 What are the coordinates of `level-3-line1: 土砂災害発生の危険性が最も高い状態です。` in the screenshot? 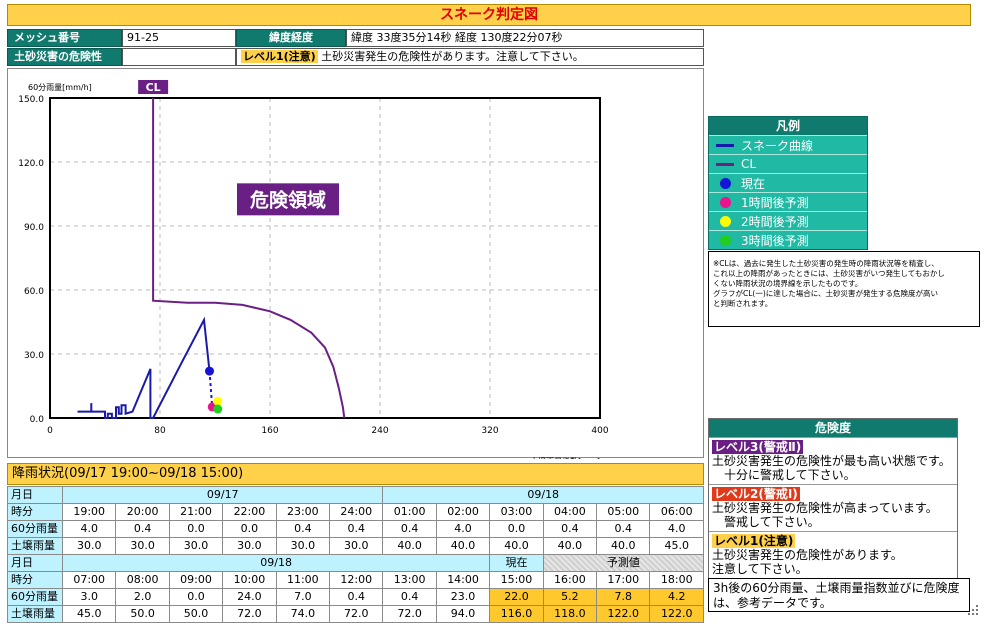 It's located at (831, 461).